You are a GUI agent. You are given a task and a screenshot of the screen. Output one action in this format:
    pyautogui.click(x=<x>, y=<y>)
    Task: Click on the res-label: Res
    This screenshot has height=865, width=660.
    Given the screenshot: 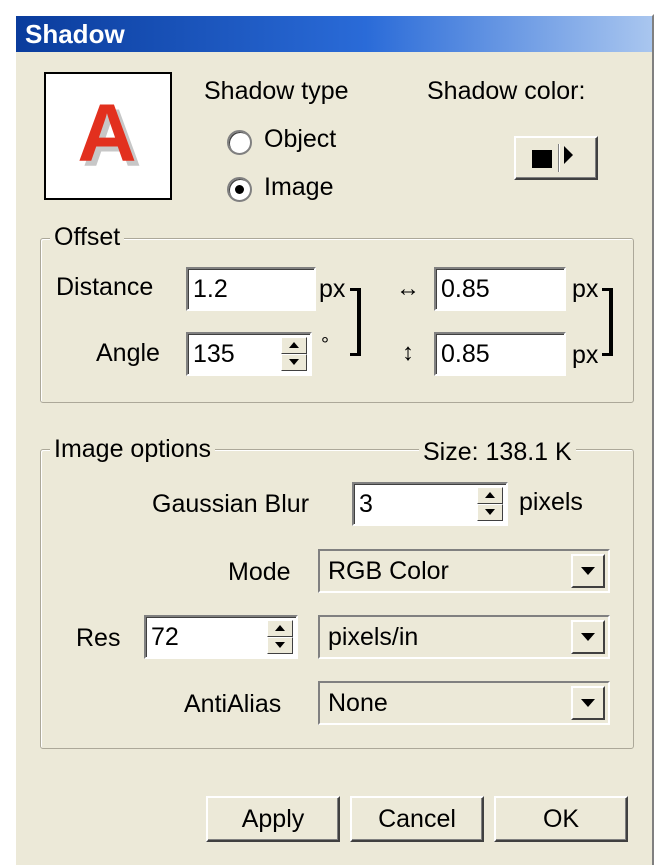 What is the action you would take?
    pyautogui.click(x=98, y=638)
    